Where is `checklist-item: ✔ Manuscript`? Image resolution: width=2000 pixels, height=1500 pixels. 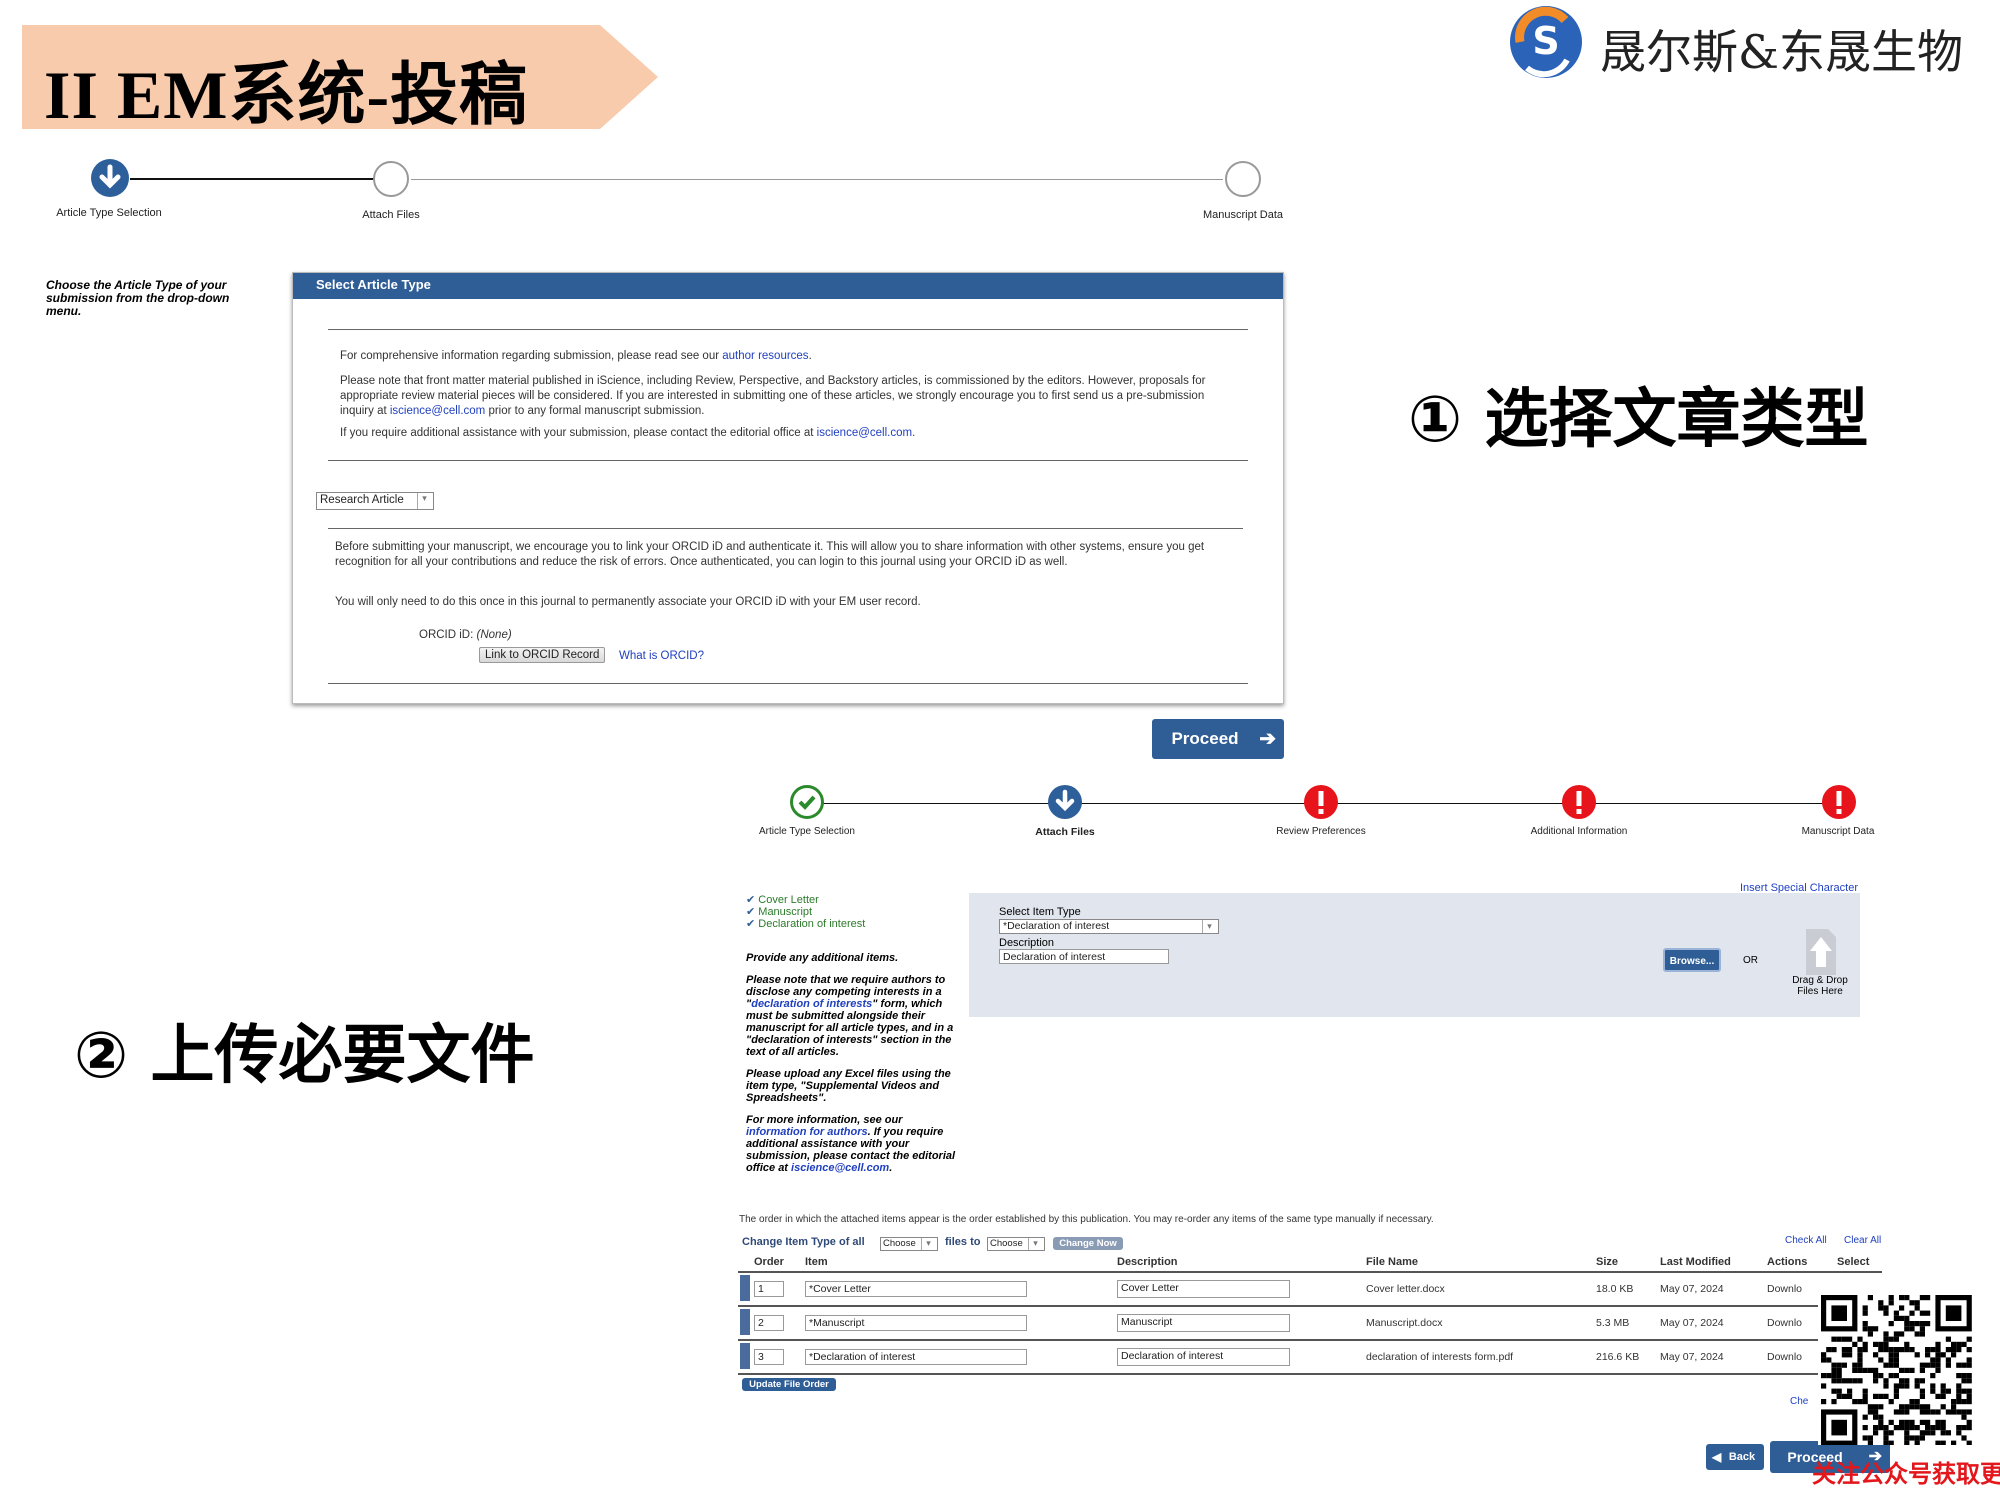
checklist-item: ✔ Manuscript is located at coordinates (805, 912).